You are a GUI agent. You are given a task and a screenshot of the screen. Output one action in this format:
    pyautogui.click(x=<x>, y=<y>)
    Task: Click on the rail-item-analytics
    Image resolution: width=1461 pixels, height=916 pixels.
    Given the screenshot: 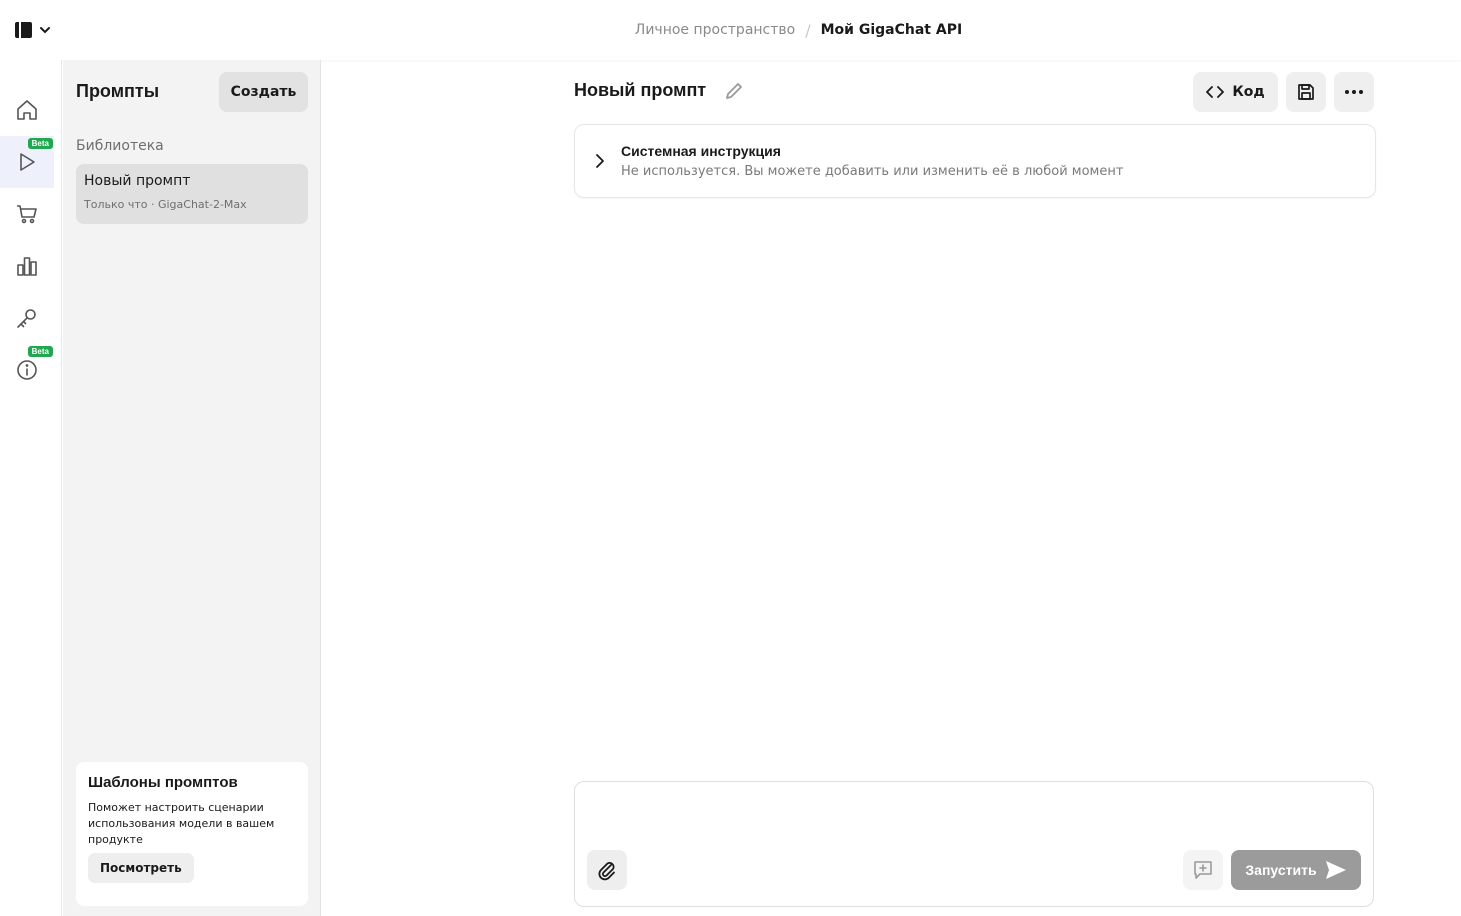 What is the action you would take?
    pyautogui.click(x=27, y=266)
    